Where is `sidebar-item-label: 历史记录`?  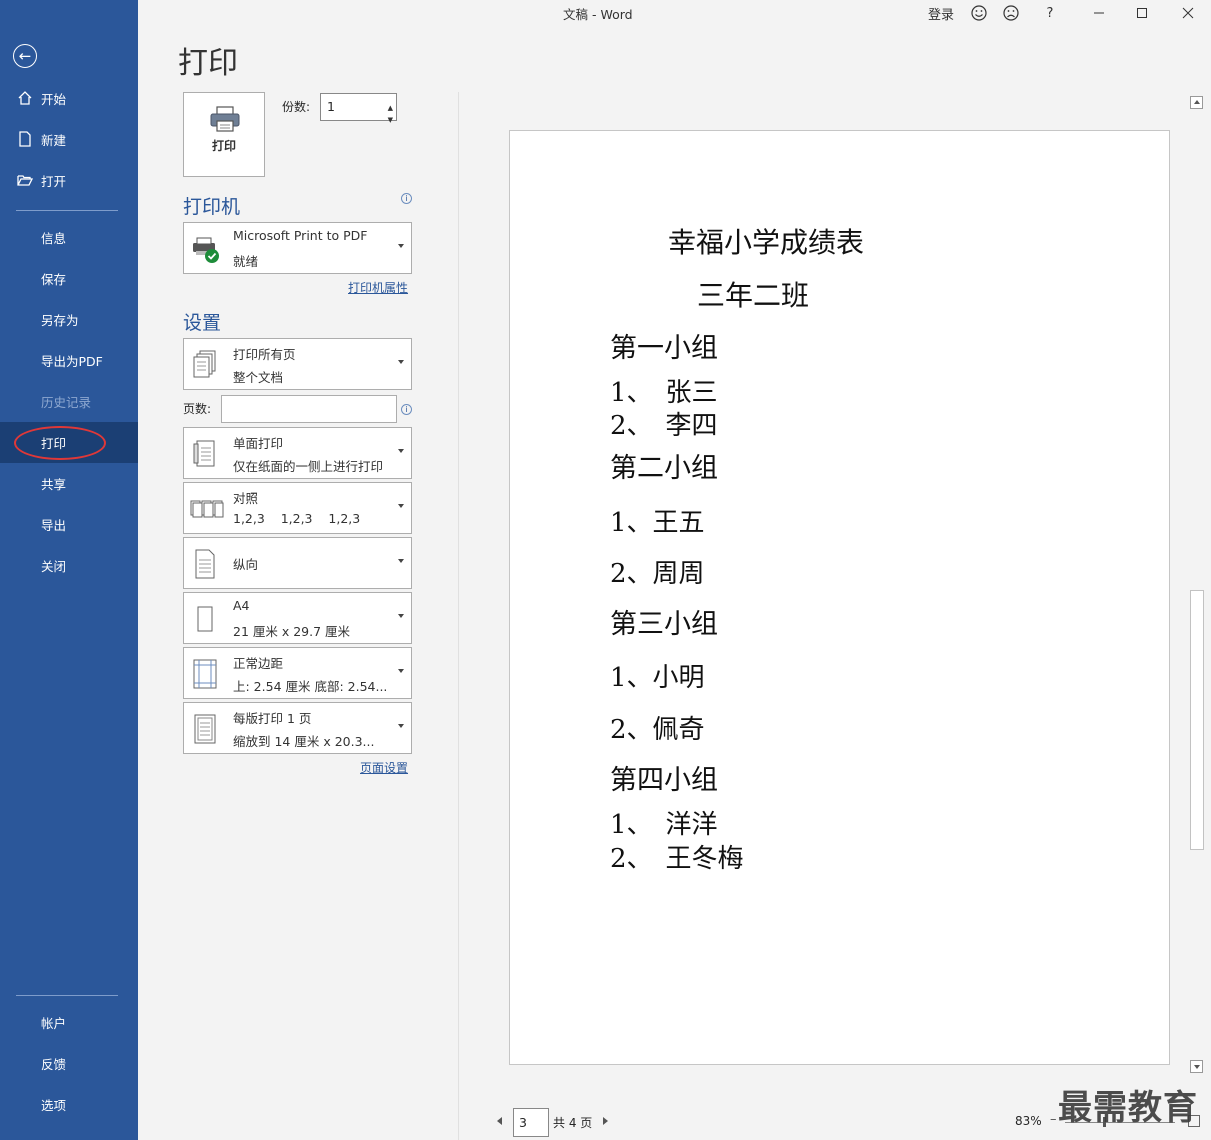 sidebar-item-label: 历史记录 is located at coordinates (66, 402).